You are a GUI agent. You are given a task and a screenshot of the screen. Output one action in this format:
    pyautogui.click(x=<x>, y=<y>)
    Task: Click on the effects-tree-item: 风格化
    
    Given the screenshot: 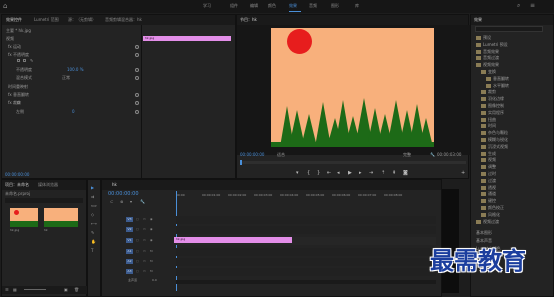 What is the action you would take?
    pyautogui.click(x=494, y=214)
    